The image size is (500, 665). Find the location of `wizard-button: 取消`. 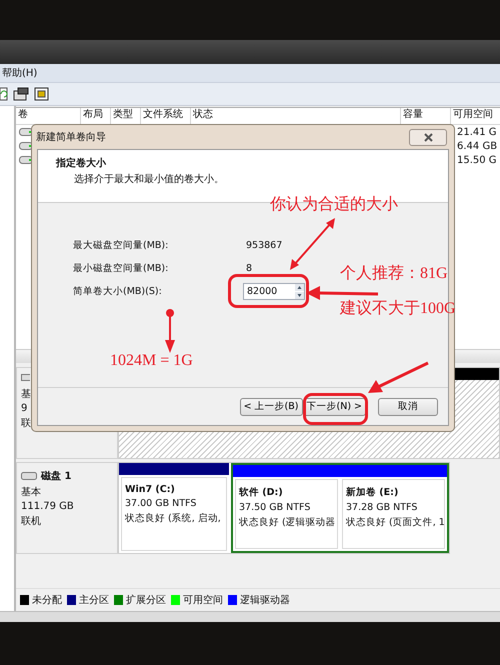

wizard-button: 取消 is located at coordinates (408, 407).